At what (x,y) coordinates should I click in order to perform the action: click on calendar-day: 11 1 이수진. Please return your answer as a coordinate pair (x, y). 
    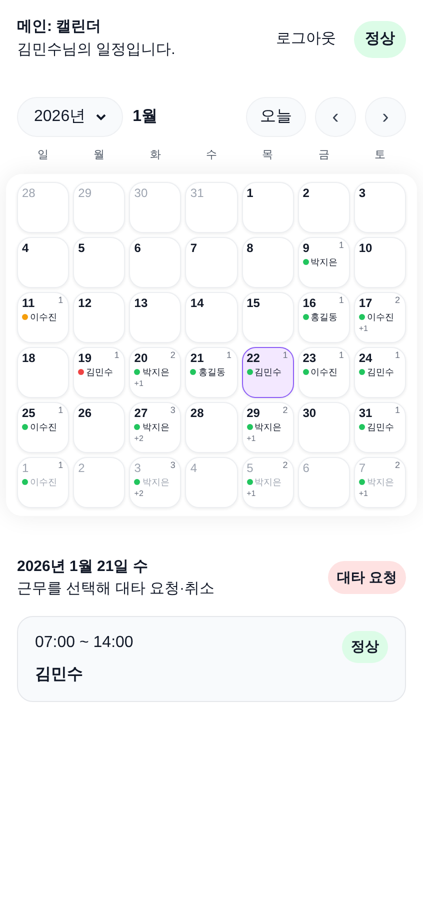
    Looking at the image, I should click on (43, 317).